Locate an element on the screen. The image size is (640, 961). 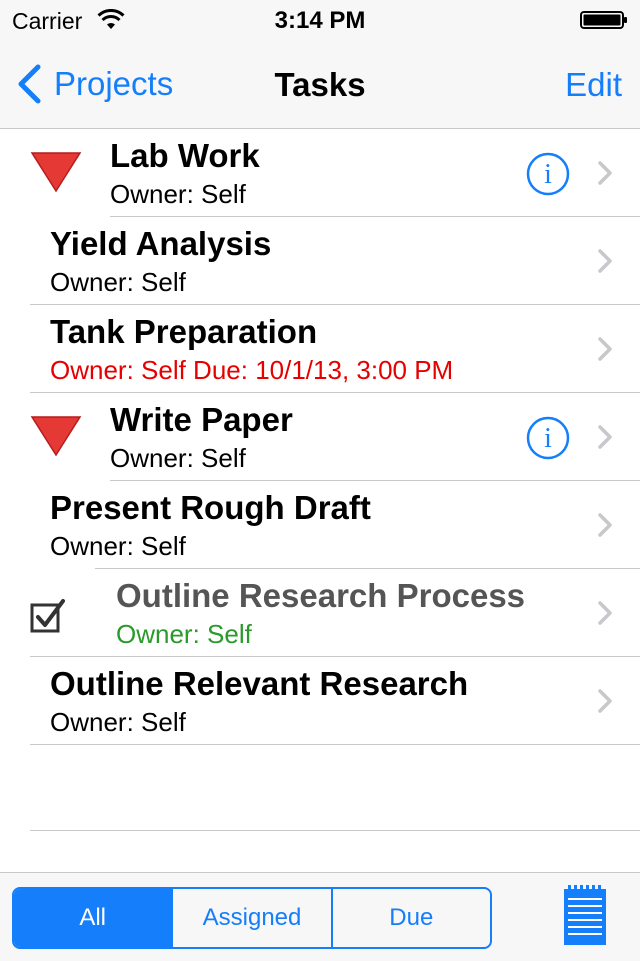
row-separator is located at coordinates (335, 744).